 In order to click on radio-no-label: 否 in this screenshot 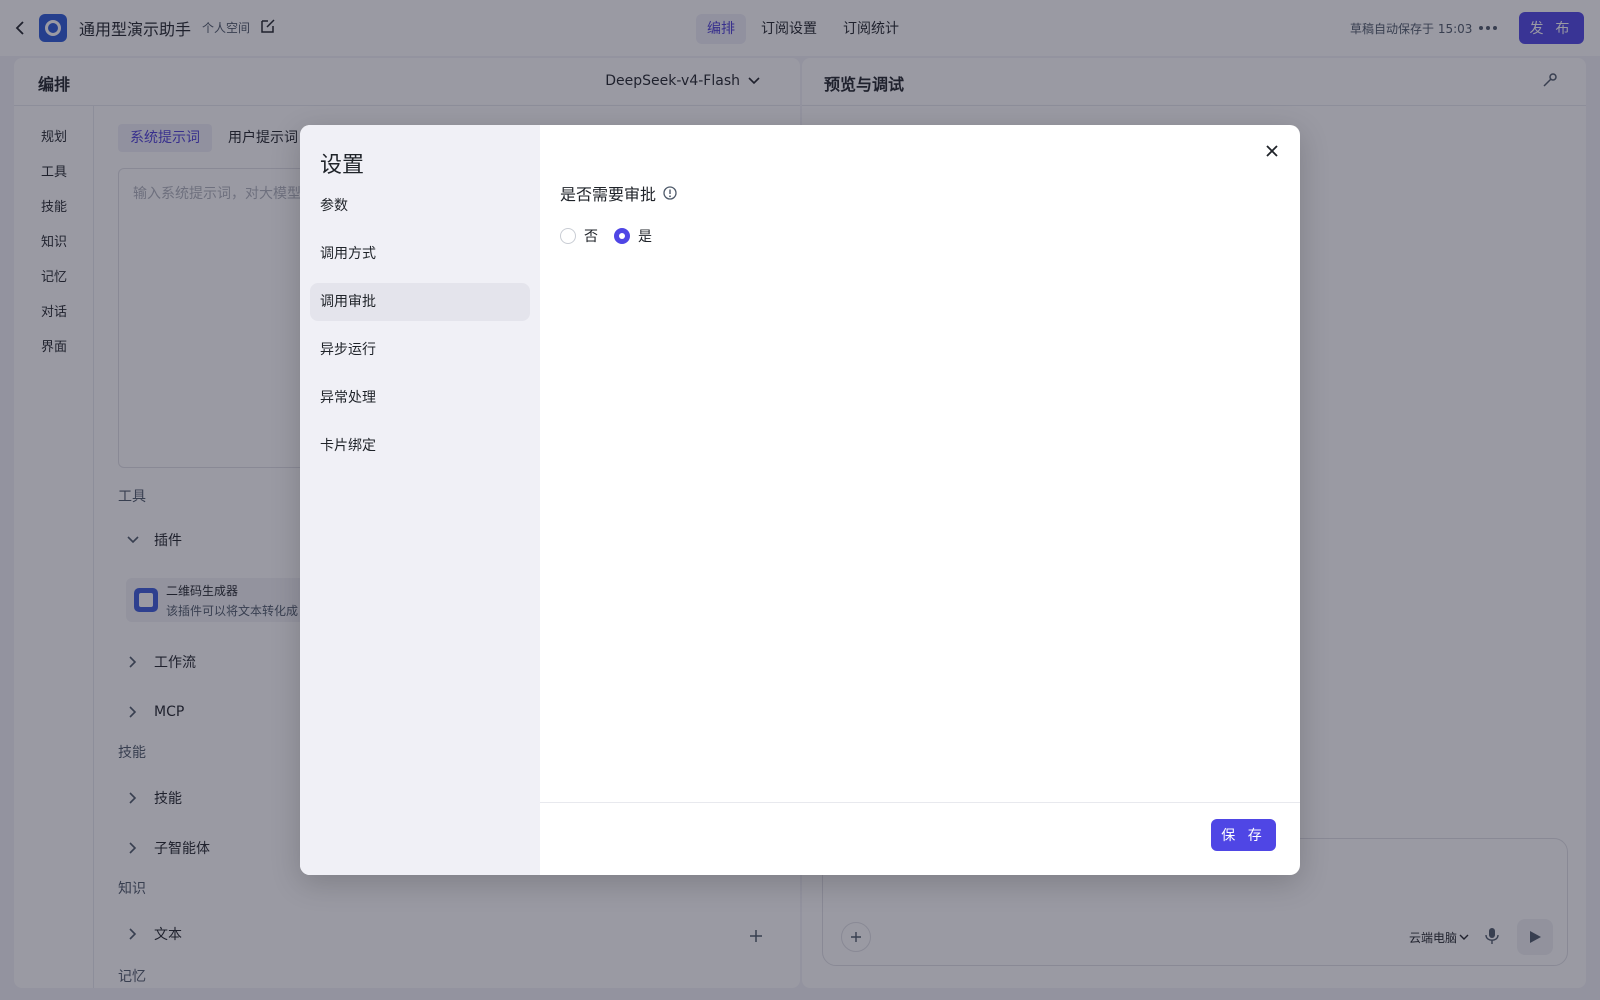, I will do `click(591, 237)`.